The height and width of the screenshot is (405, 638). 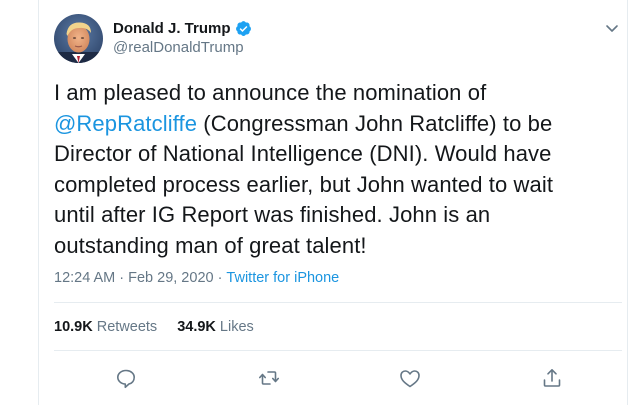 What do you see at coordinates (210, 245) in the screenshot?
I see `tweet-line: outstanding man of great talent!` at bounding box center [210, 245].